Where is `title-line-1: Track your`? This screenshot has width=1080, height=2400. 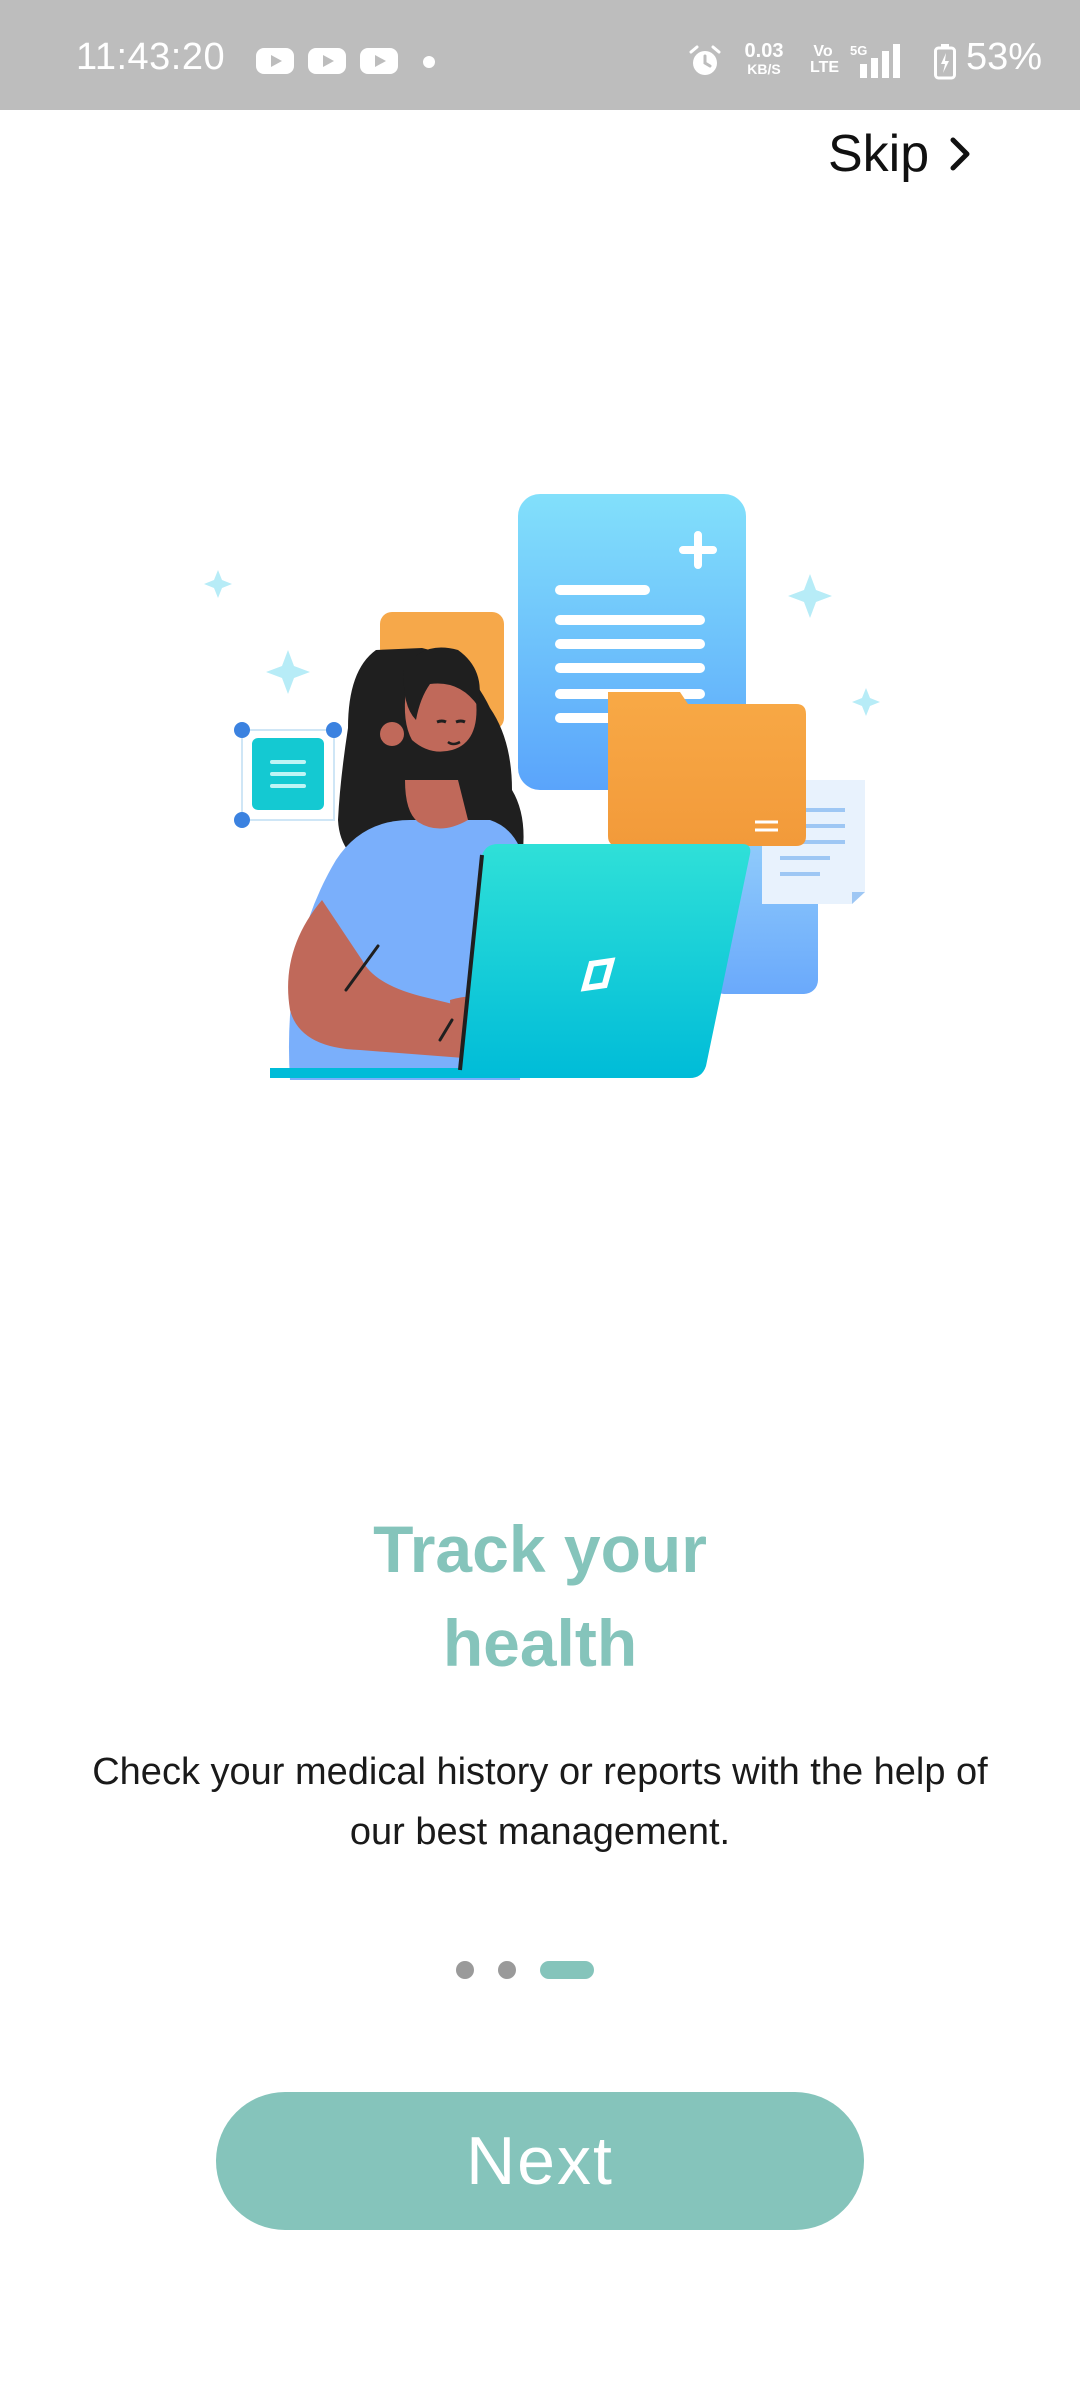
title-line-1: Track your is located at coordinates (540, 1549).